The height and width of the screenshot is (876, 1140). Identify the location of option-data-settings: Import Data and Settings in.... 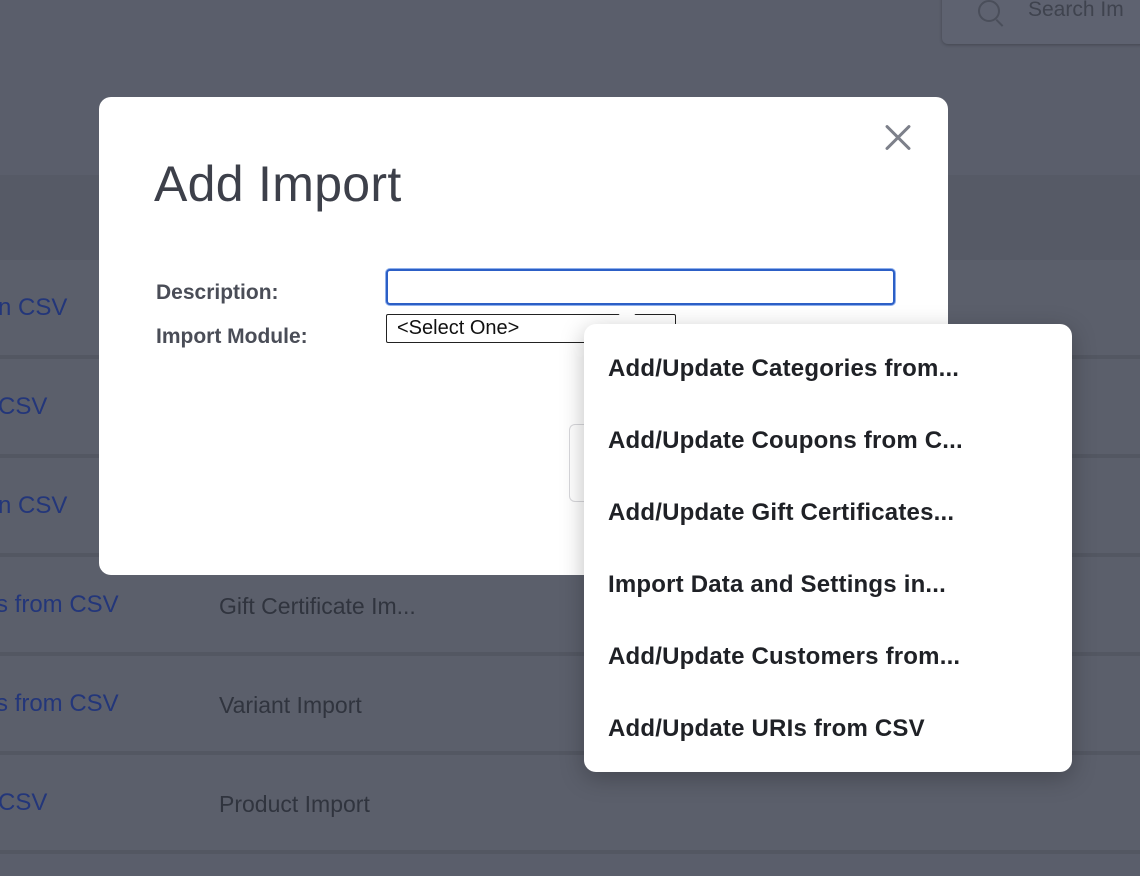
(828, 585).